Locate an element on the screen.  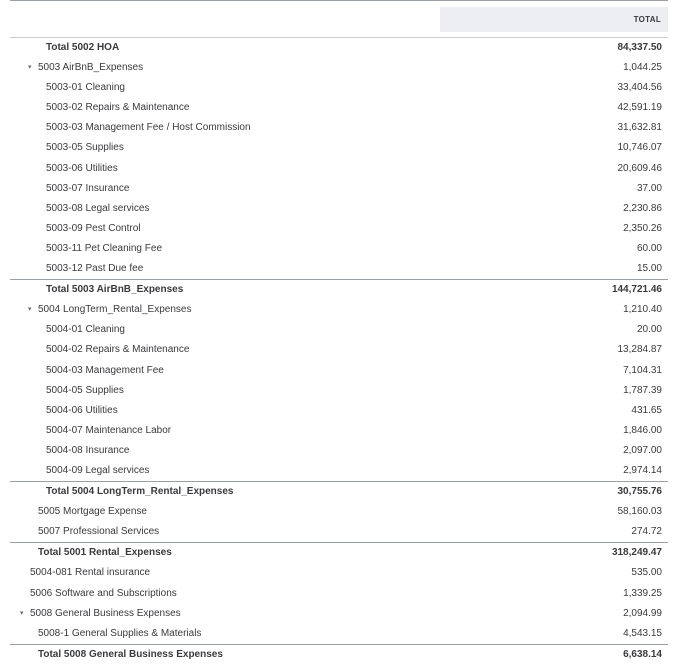
account-row: 5004-03 Management Fee 7,104.31 is located at coordinates (339, 371).